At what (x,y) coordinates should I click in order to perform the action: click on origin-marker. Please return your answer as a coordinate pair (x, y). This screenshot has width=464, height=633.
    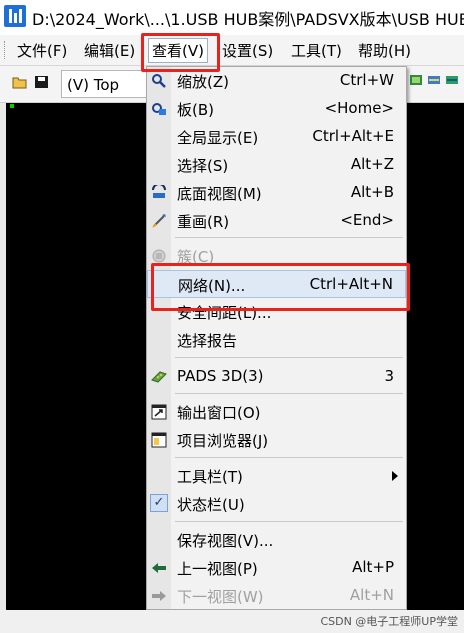
    Looking at the image, I should click on (12, 106).